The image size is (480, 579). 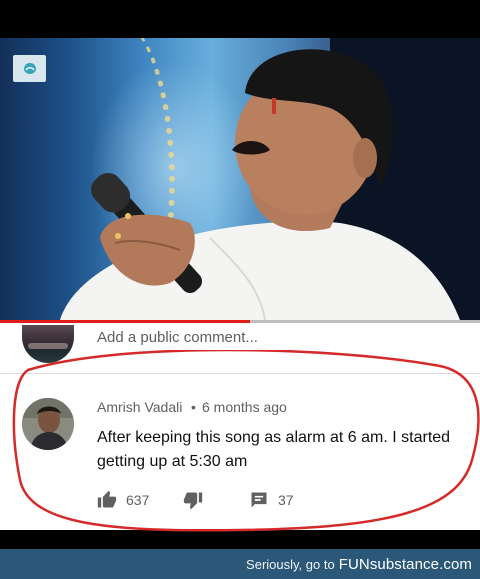 What do you see at coordinates (217, 500) in the screenshot?
I see `comment-actions: 637 37` at bounding box center [217, 500].